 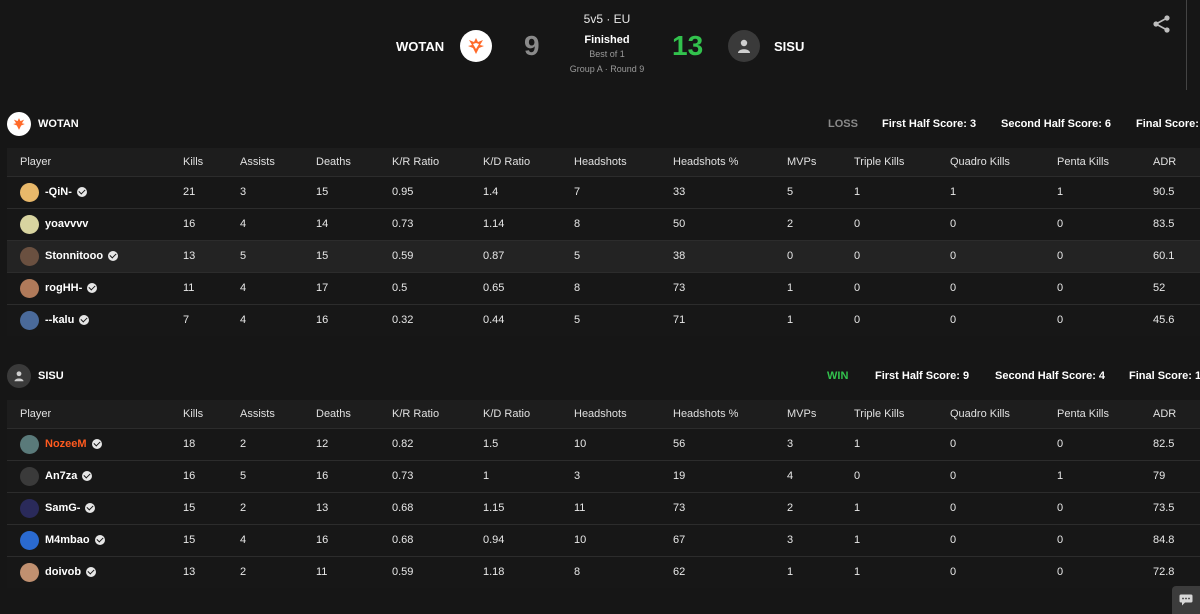 What do you see at coordinates (623, 475) in the screenshot?
I see `stat-hs: 3` at bounding box center [623, 475].